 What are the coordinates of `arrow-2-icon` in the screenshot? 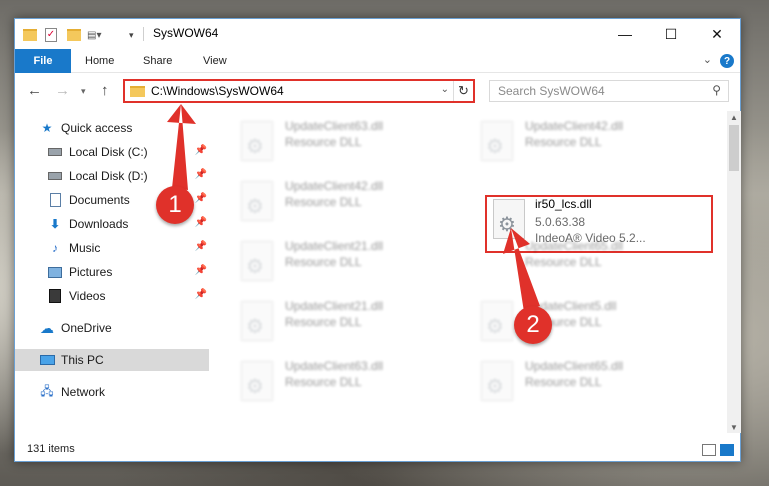 It's located at (521, 270).